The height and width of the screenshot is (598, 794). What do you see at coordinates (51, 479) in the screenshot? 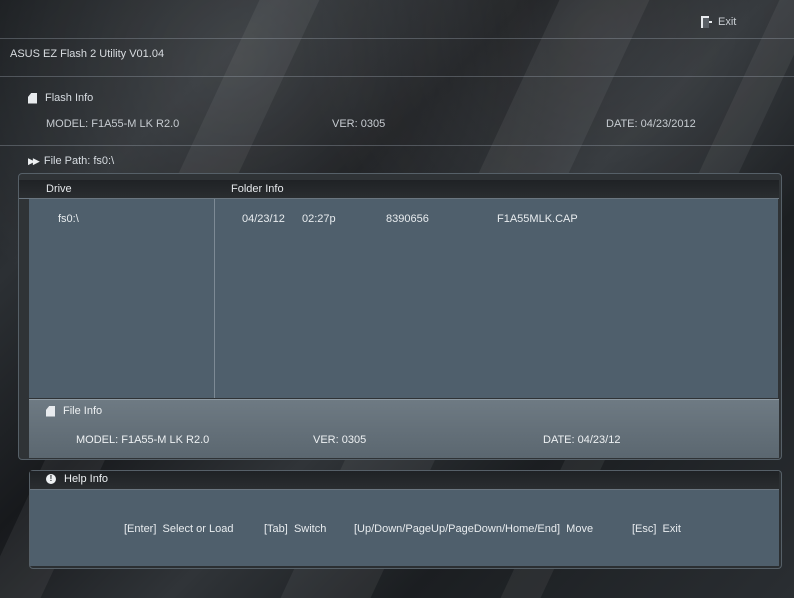
I see `info-icon: !` at bounding box center [51, 479].